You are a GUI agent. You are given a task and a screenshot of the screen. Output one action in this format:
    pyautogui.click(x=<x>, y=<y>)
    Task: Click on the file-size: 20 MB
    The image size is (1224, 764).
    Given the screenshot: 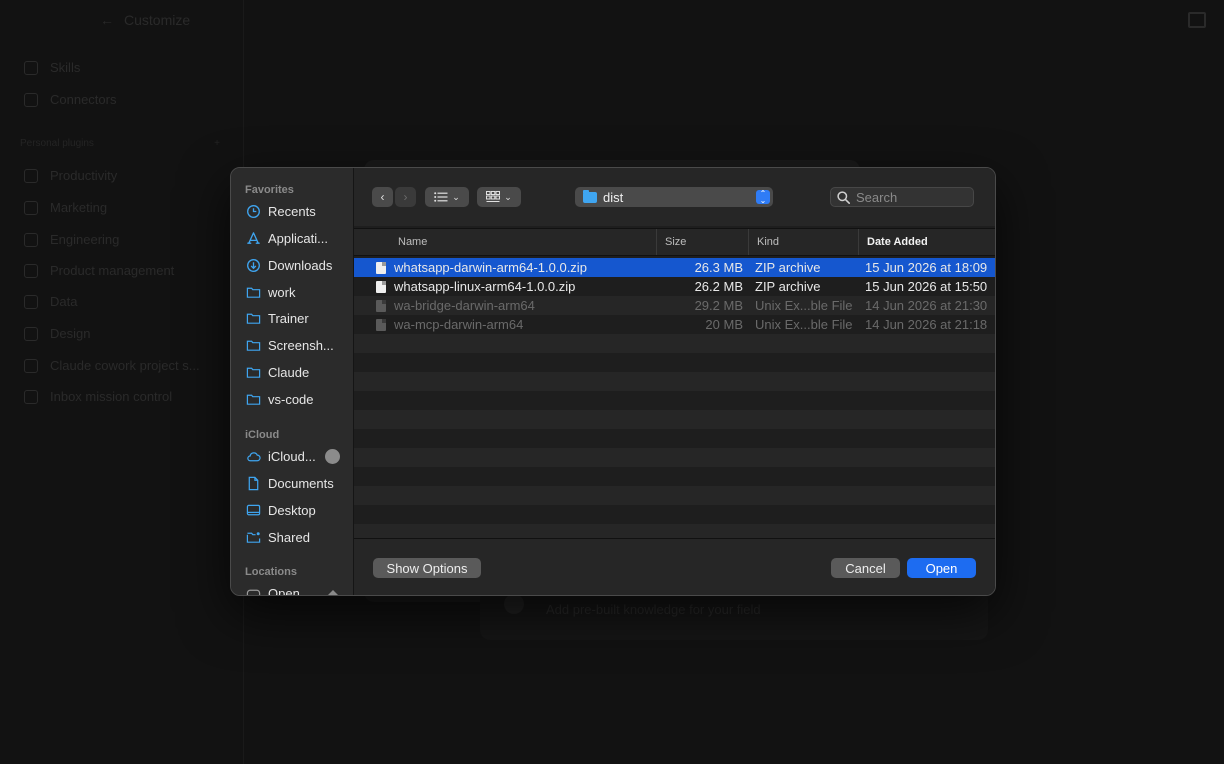 What is the action you would take?
    pyautogui.click(x=724, y=324)
    